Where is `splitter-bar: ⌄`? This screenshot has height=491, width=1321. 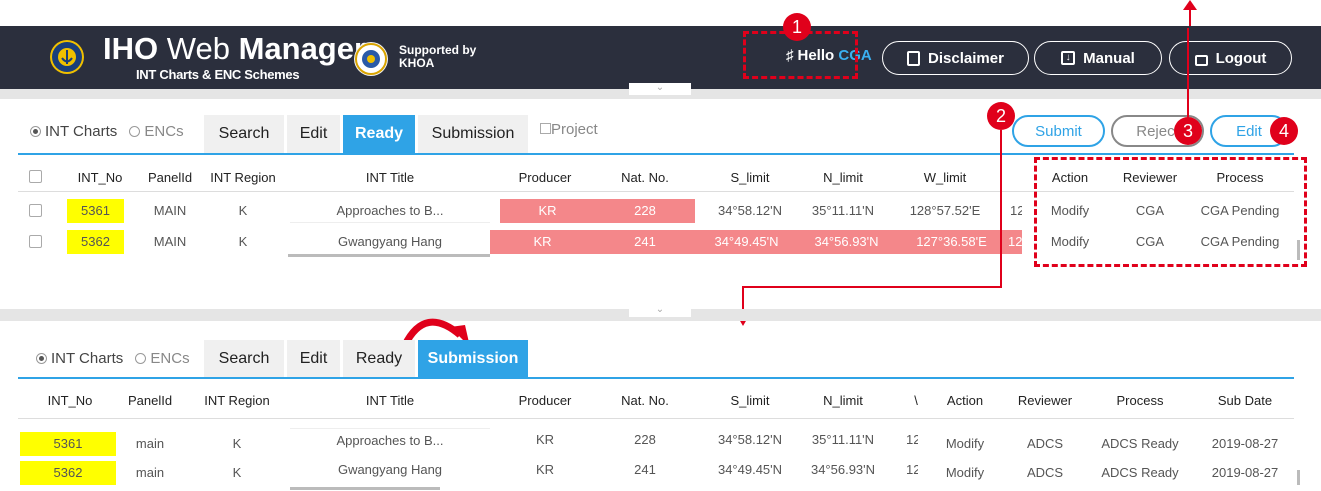
splitter-bar: ⌄ is located at coordinates (660, 91).